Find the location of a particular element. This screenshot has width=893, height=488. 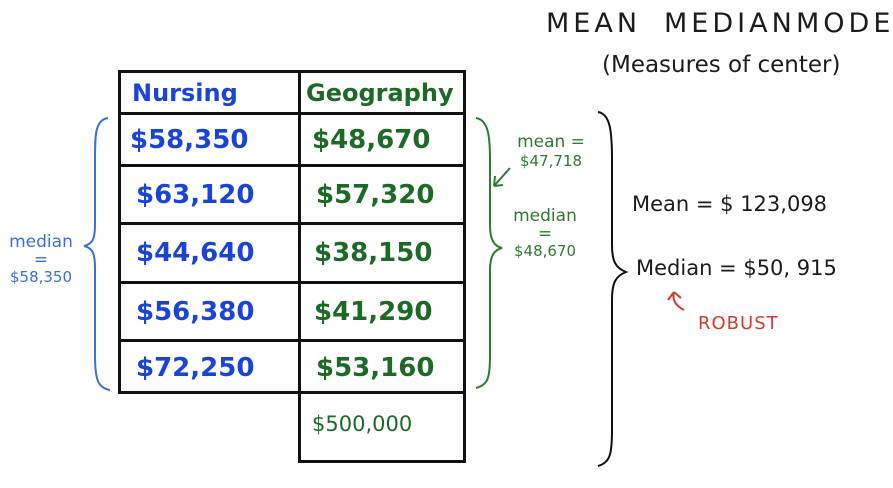

nursing-median-note: median = $58,350 is located at coordinates (41, 259).